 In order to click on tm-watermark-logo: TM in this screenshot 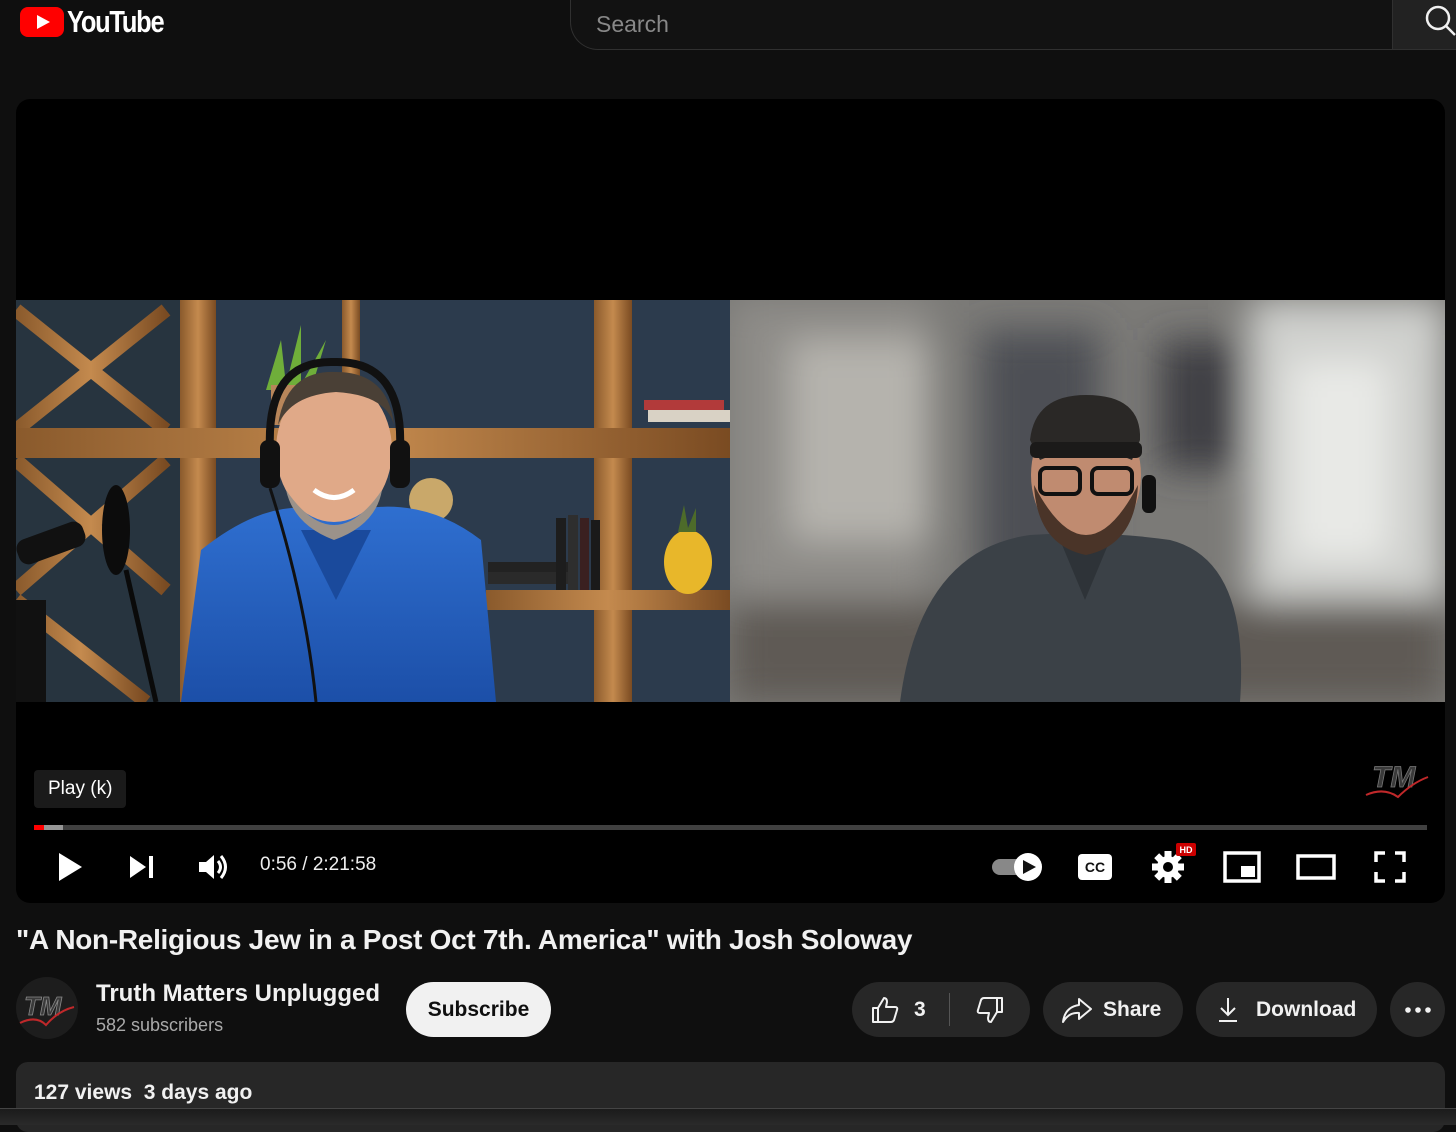, I will do `click(1397, 780)`.